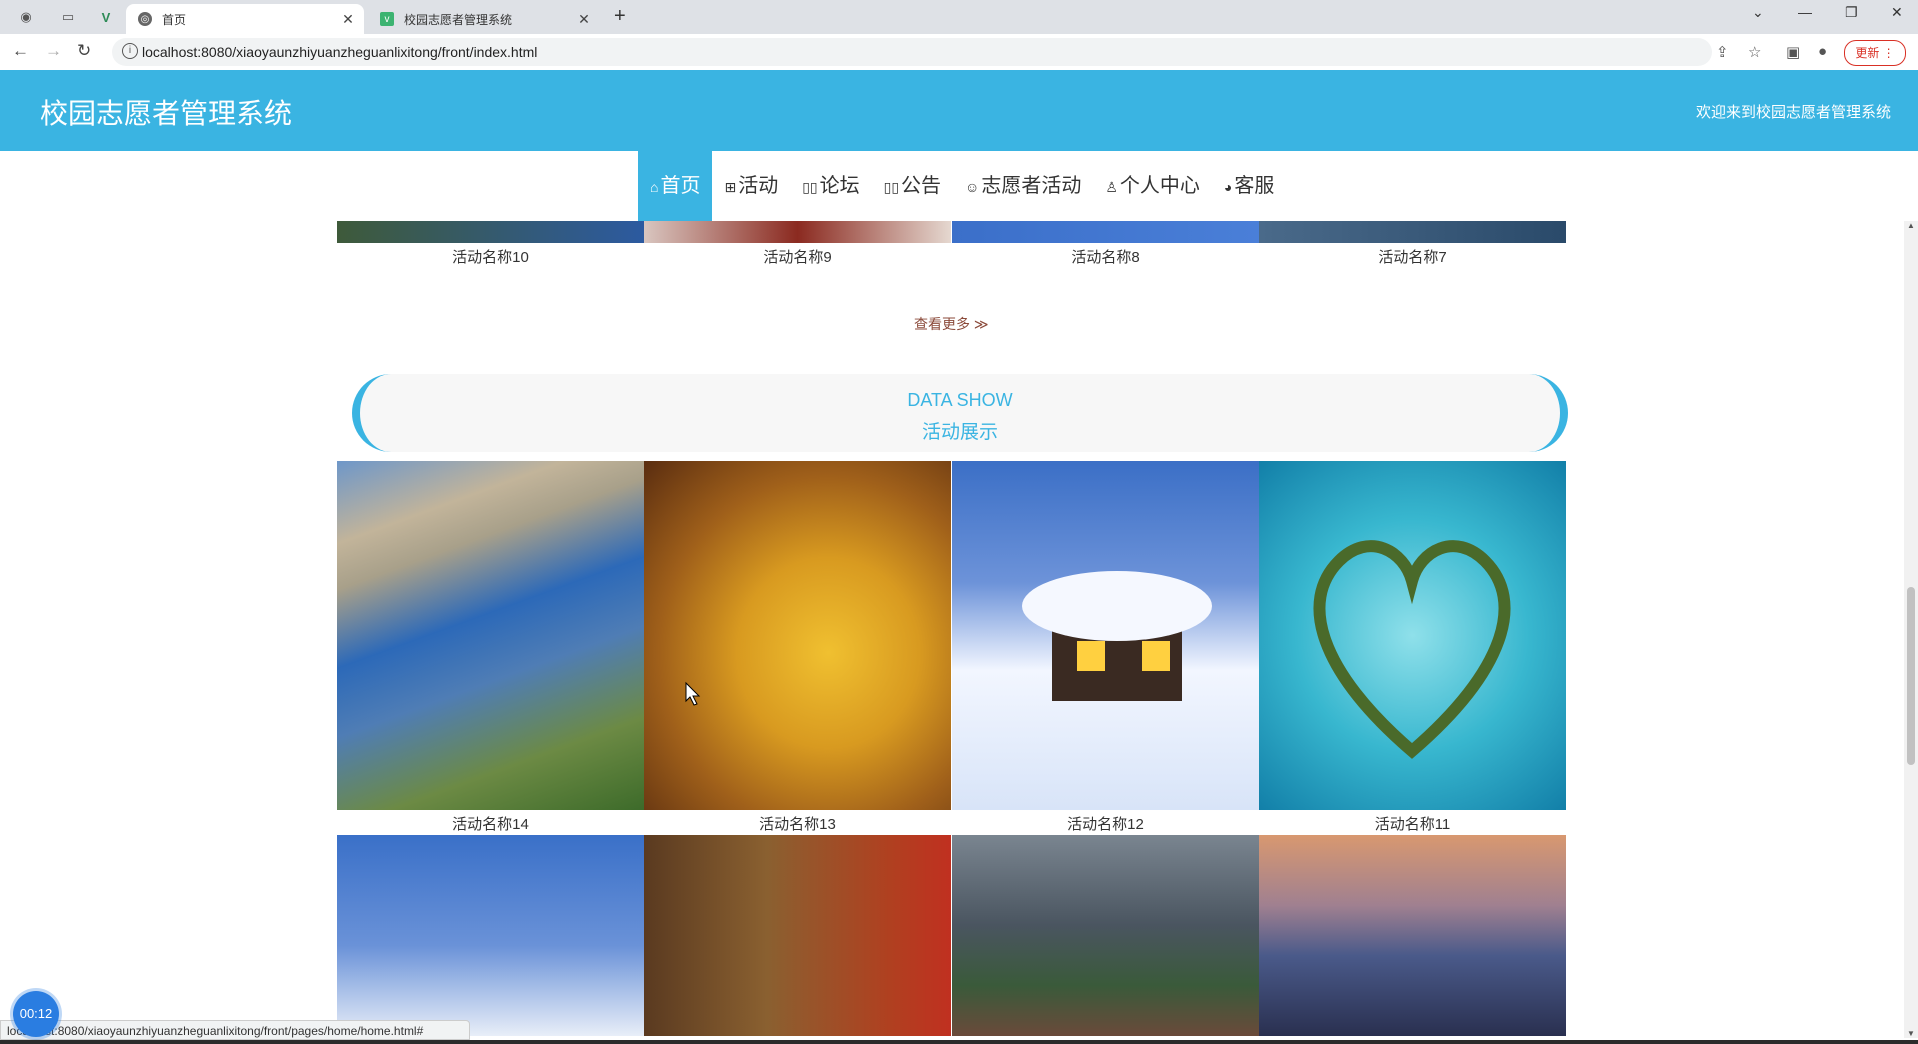 The image size is (1918, 1044). I want to click on new-tab-button: +, so click(620, 16).